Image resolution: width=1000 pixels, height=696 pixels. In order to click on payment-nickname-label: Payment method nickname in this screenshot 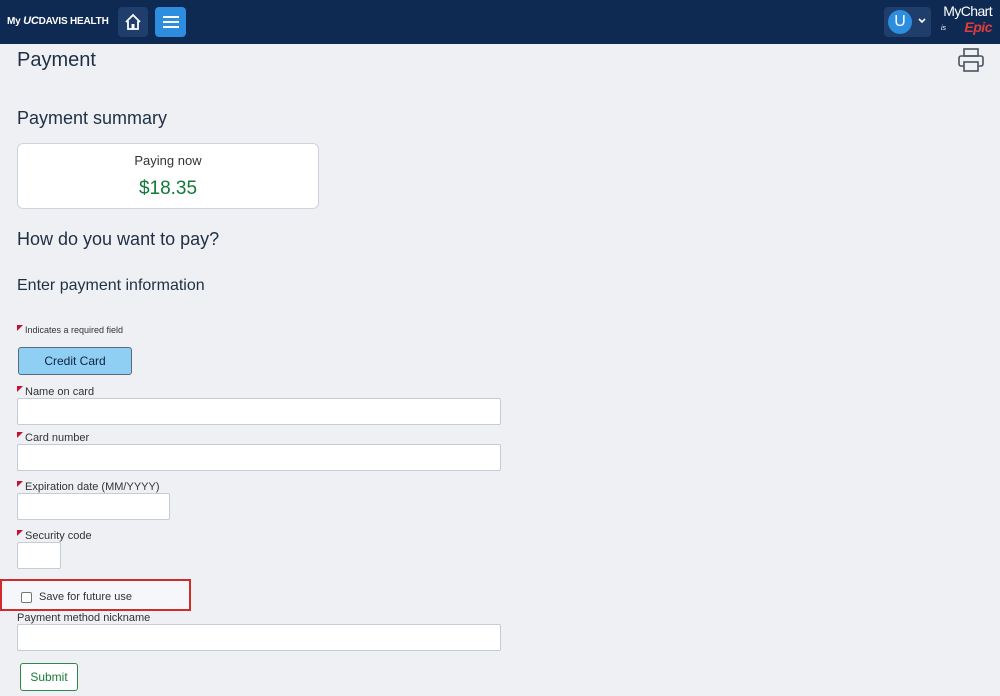, I will do `click(84, 618)`.